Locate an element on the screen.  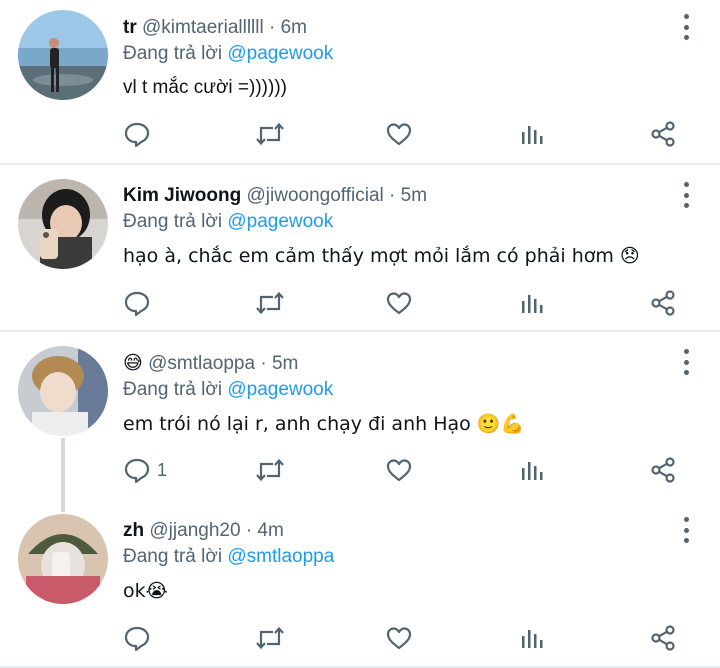
tweet-text: em trói nó lại r, anh chạy đi anh Hạo 🙂💪 is located at coordinates (324, 424).